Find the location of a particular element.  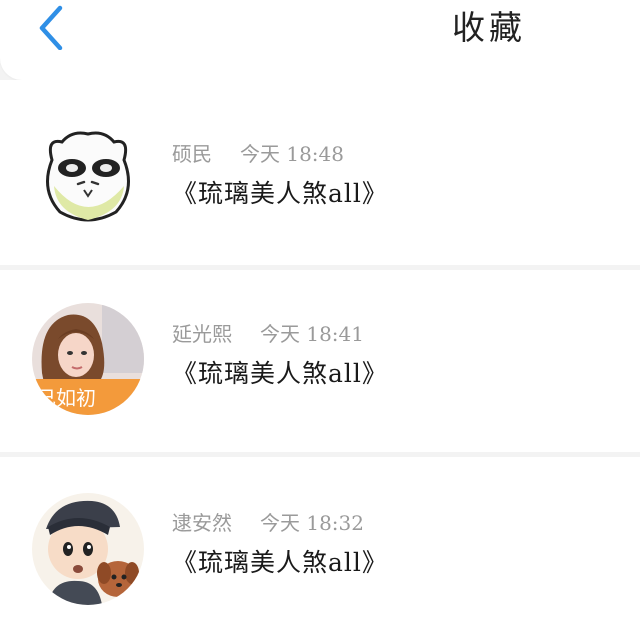

avatar-caption: 己如初 is located at coordinates (66, 398).